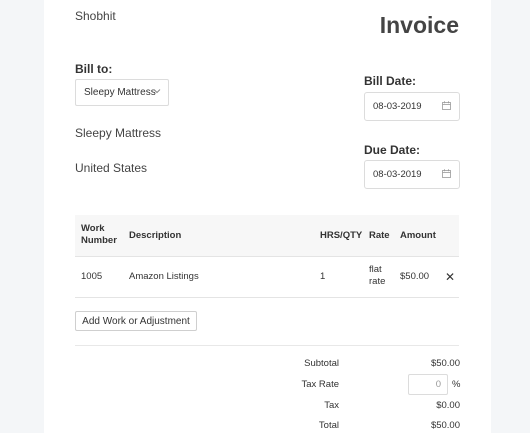  I want to click on customer-select: Sleepy Mattress, so click(122, 92).